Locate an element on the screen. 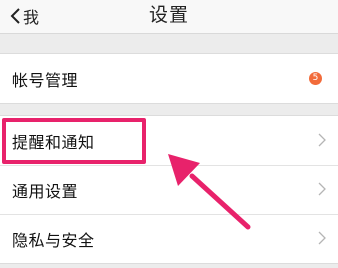 The height and width of the screenshot is (268, 338). notification-badge: 5 is located at coordinates (315, 78).